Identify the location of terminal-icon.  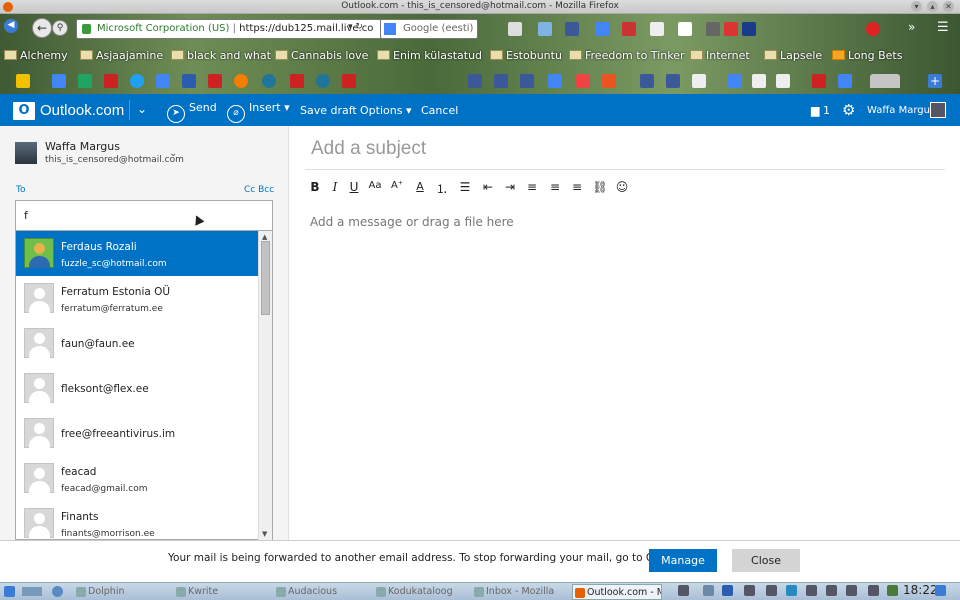
(683, 590).